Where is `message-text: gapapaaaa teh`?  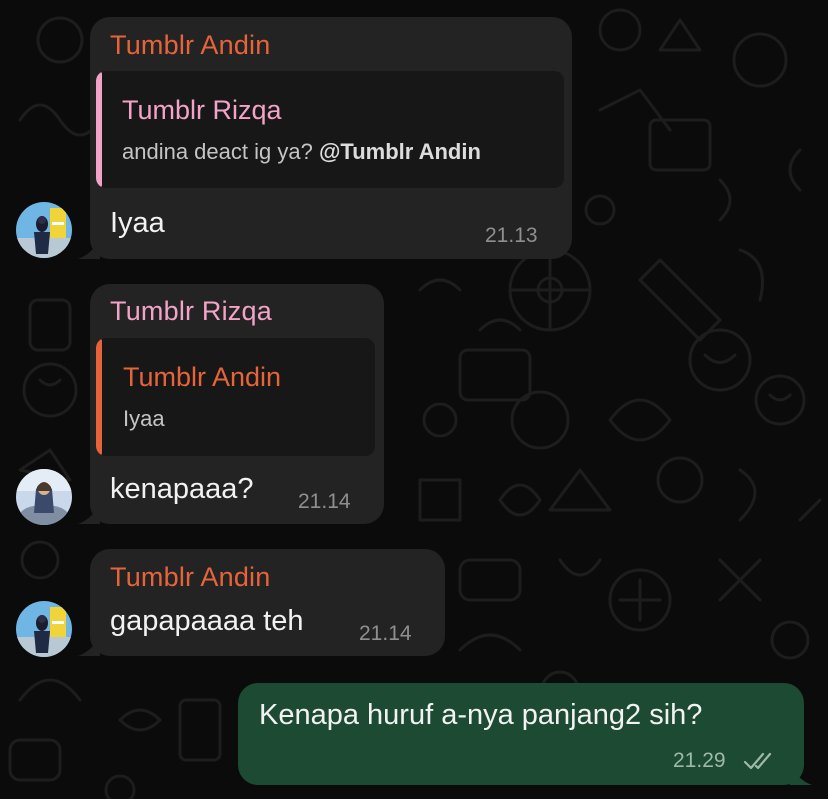
message-text: gapapaaaa teh is located at coordinates (207, 621).